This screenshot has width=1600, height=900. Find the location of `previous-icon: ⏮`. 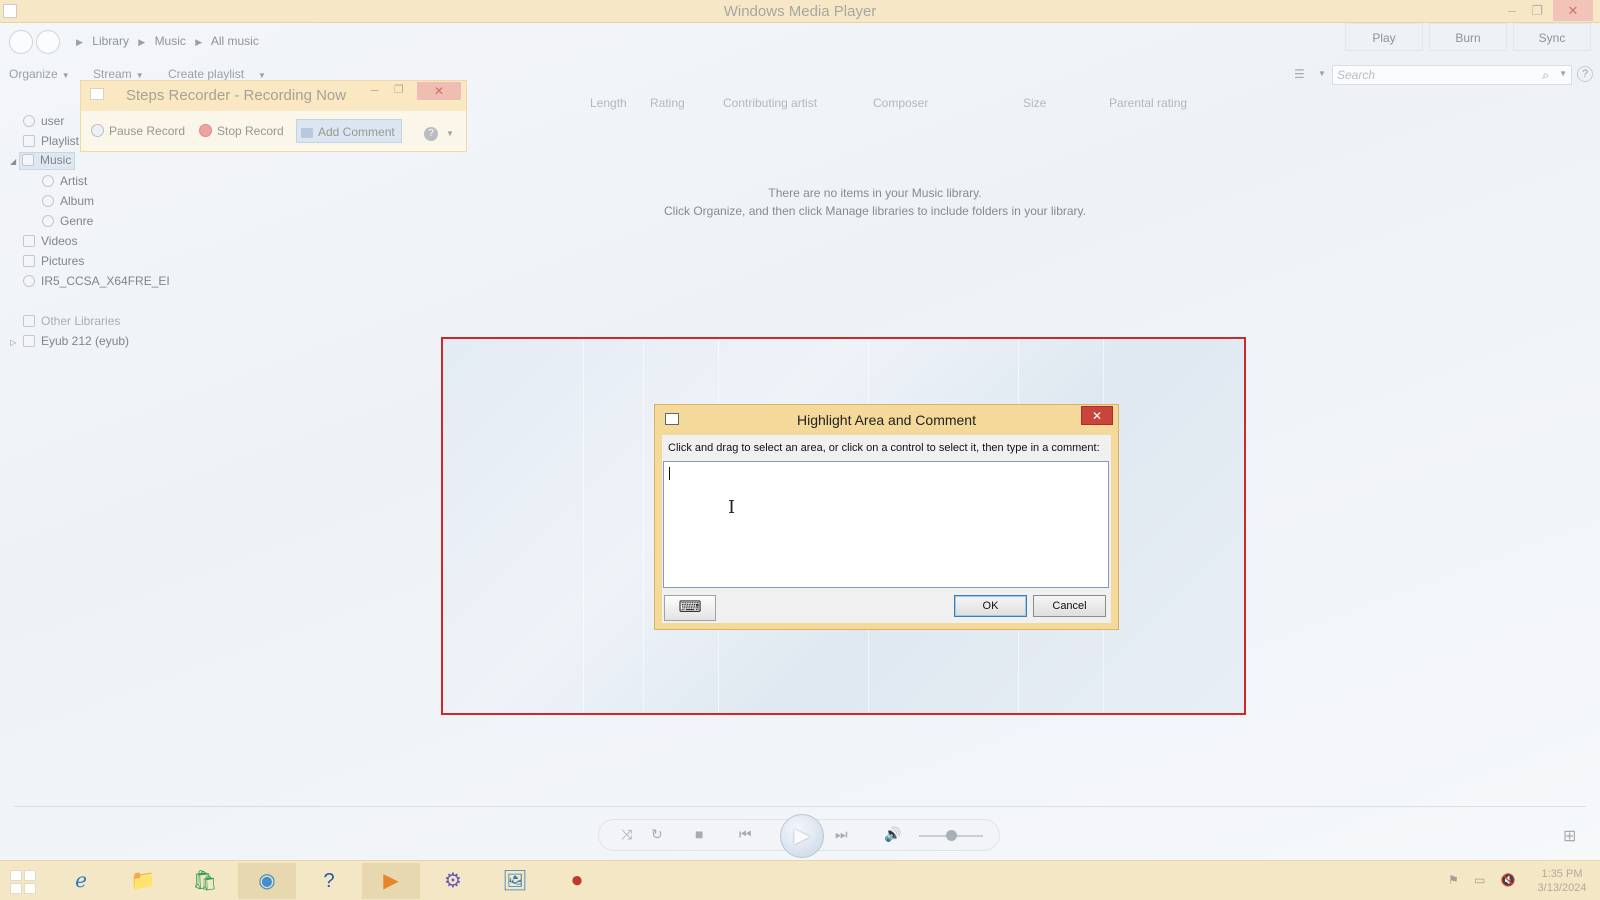

previous-icon: ⏮ is located at coordinates (745, 834).